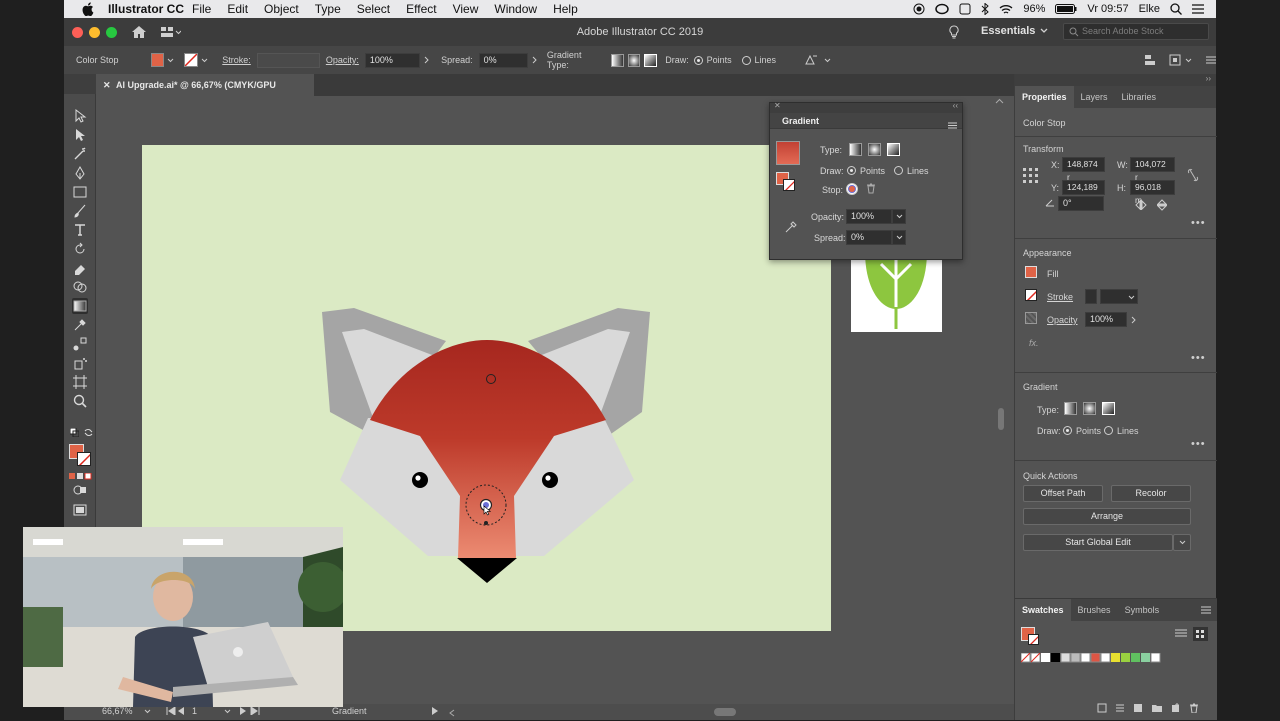  Describe the element at coordinates (999, 101) in the screenshot. I see `scroll-up-arrow-icon` at that location.